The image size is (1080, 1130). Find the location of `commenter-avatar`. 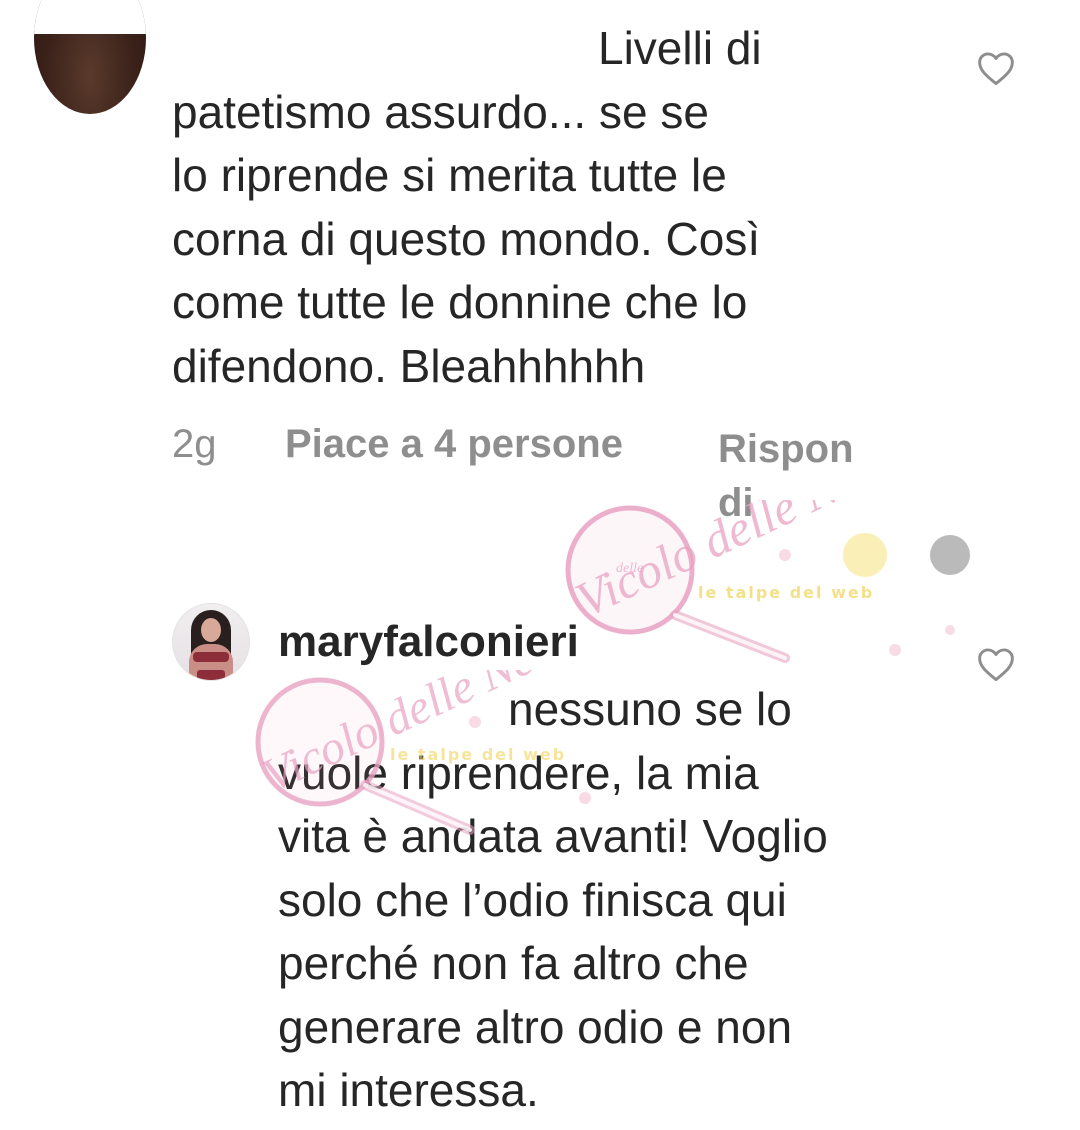

commenter-avatar is located at coordinates (90, 57).